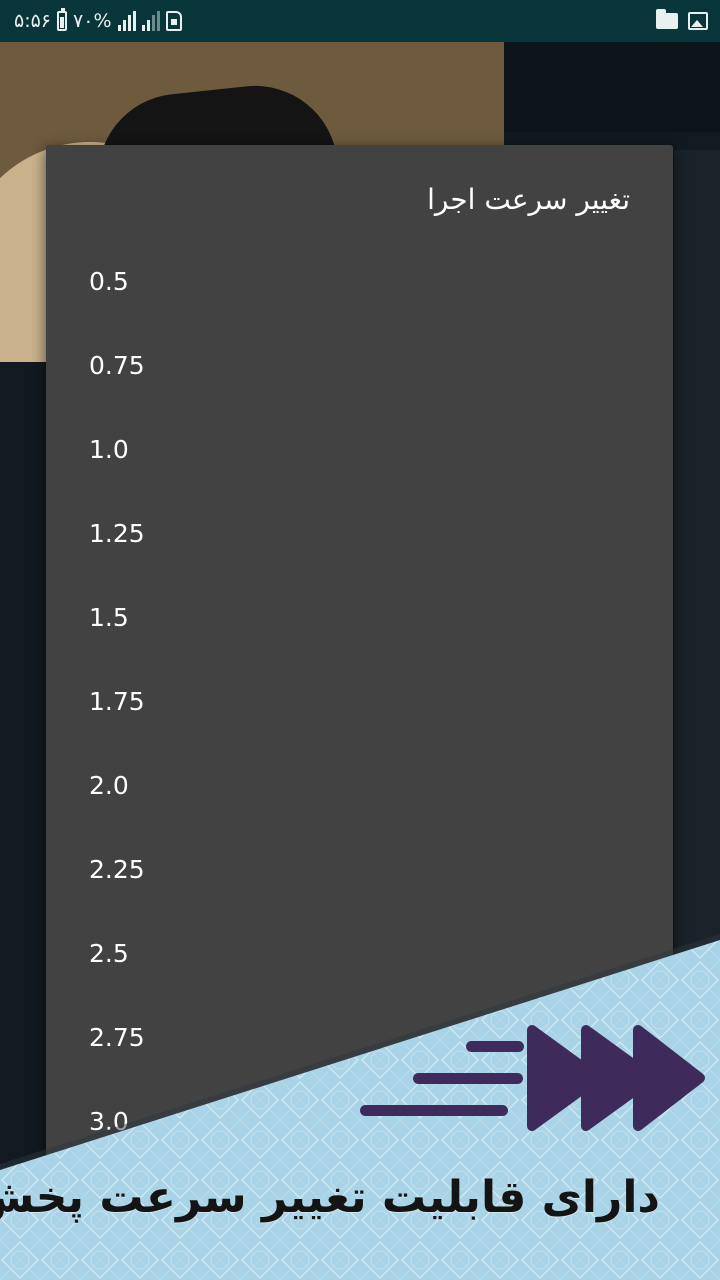 The height and width of the screenshot is (1280, 720). I want to click on speed-option-label: 1.25, so click(117, 533).